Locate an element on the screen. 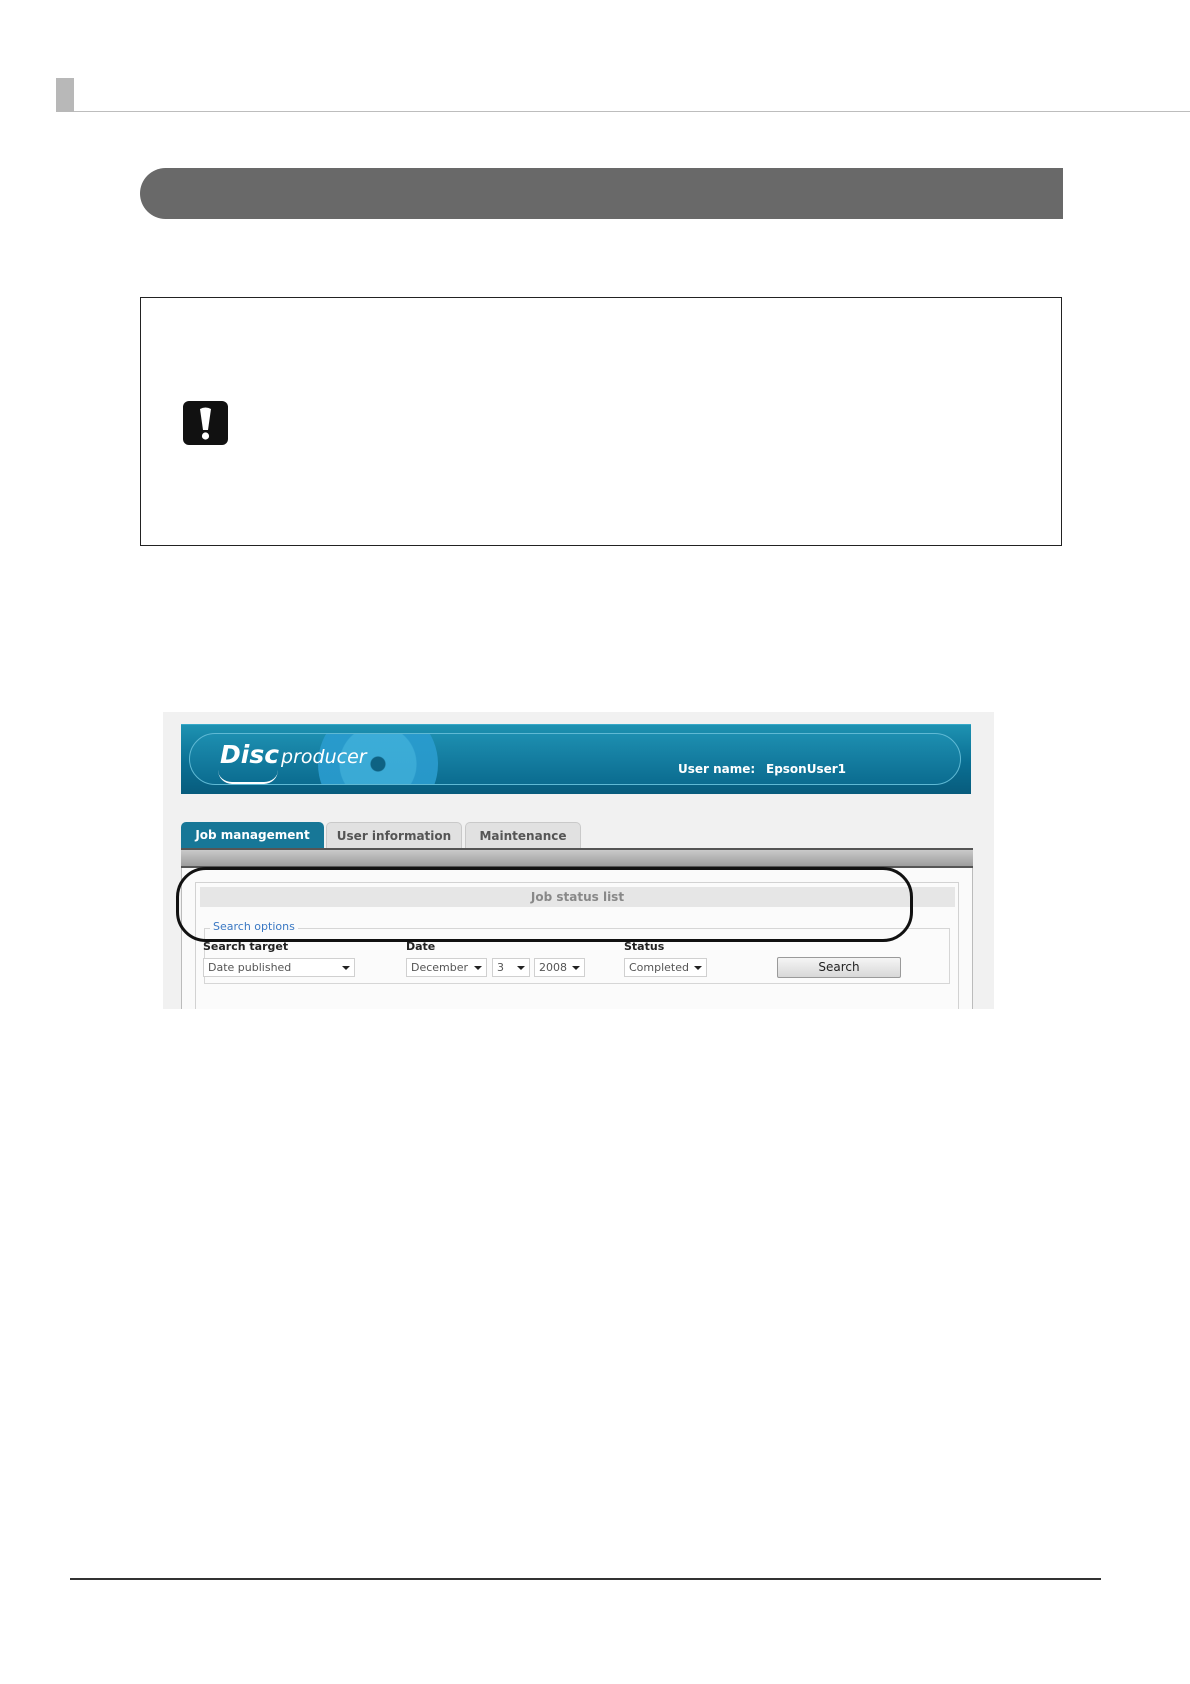 This screenshot has width=1190, height=1684. page-header-rule is located at coordinates (632, 111).